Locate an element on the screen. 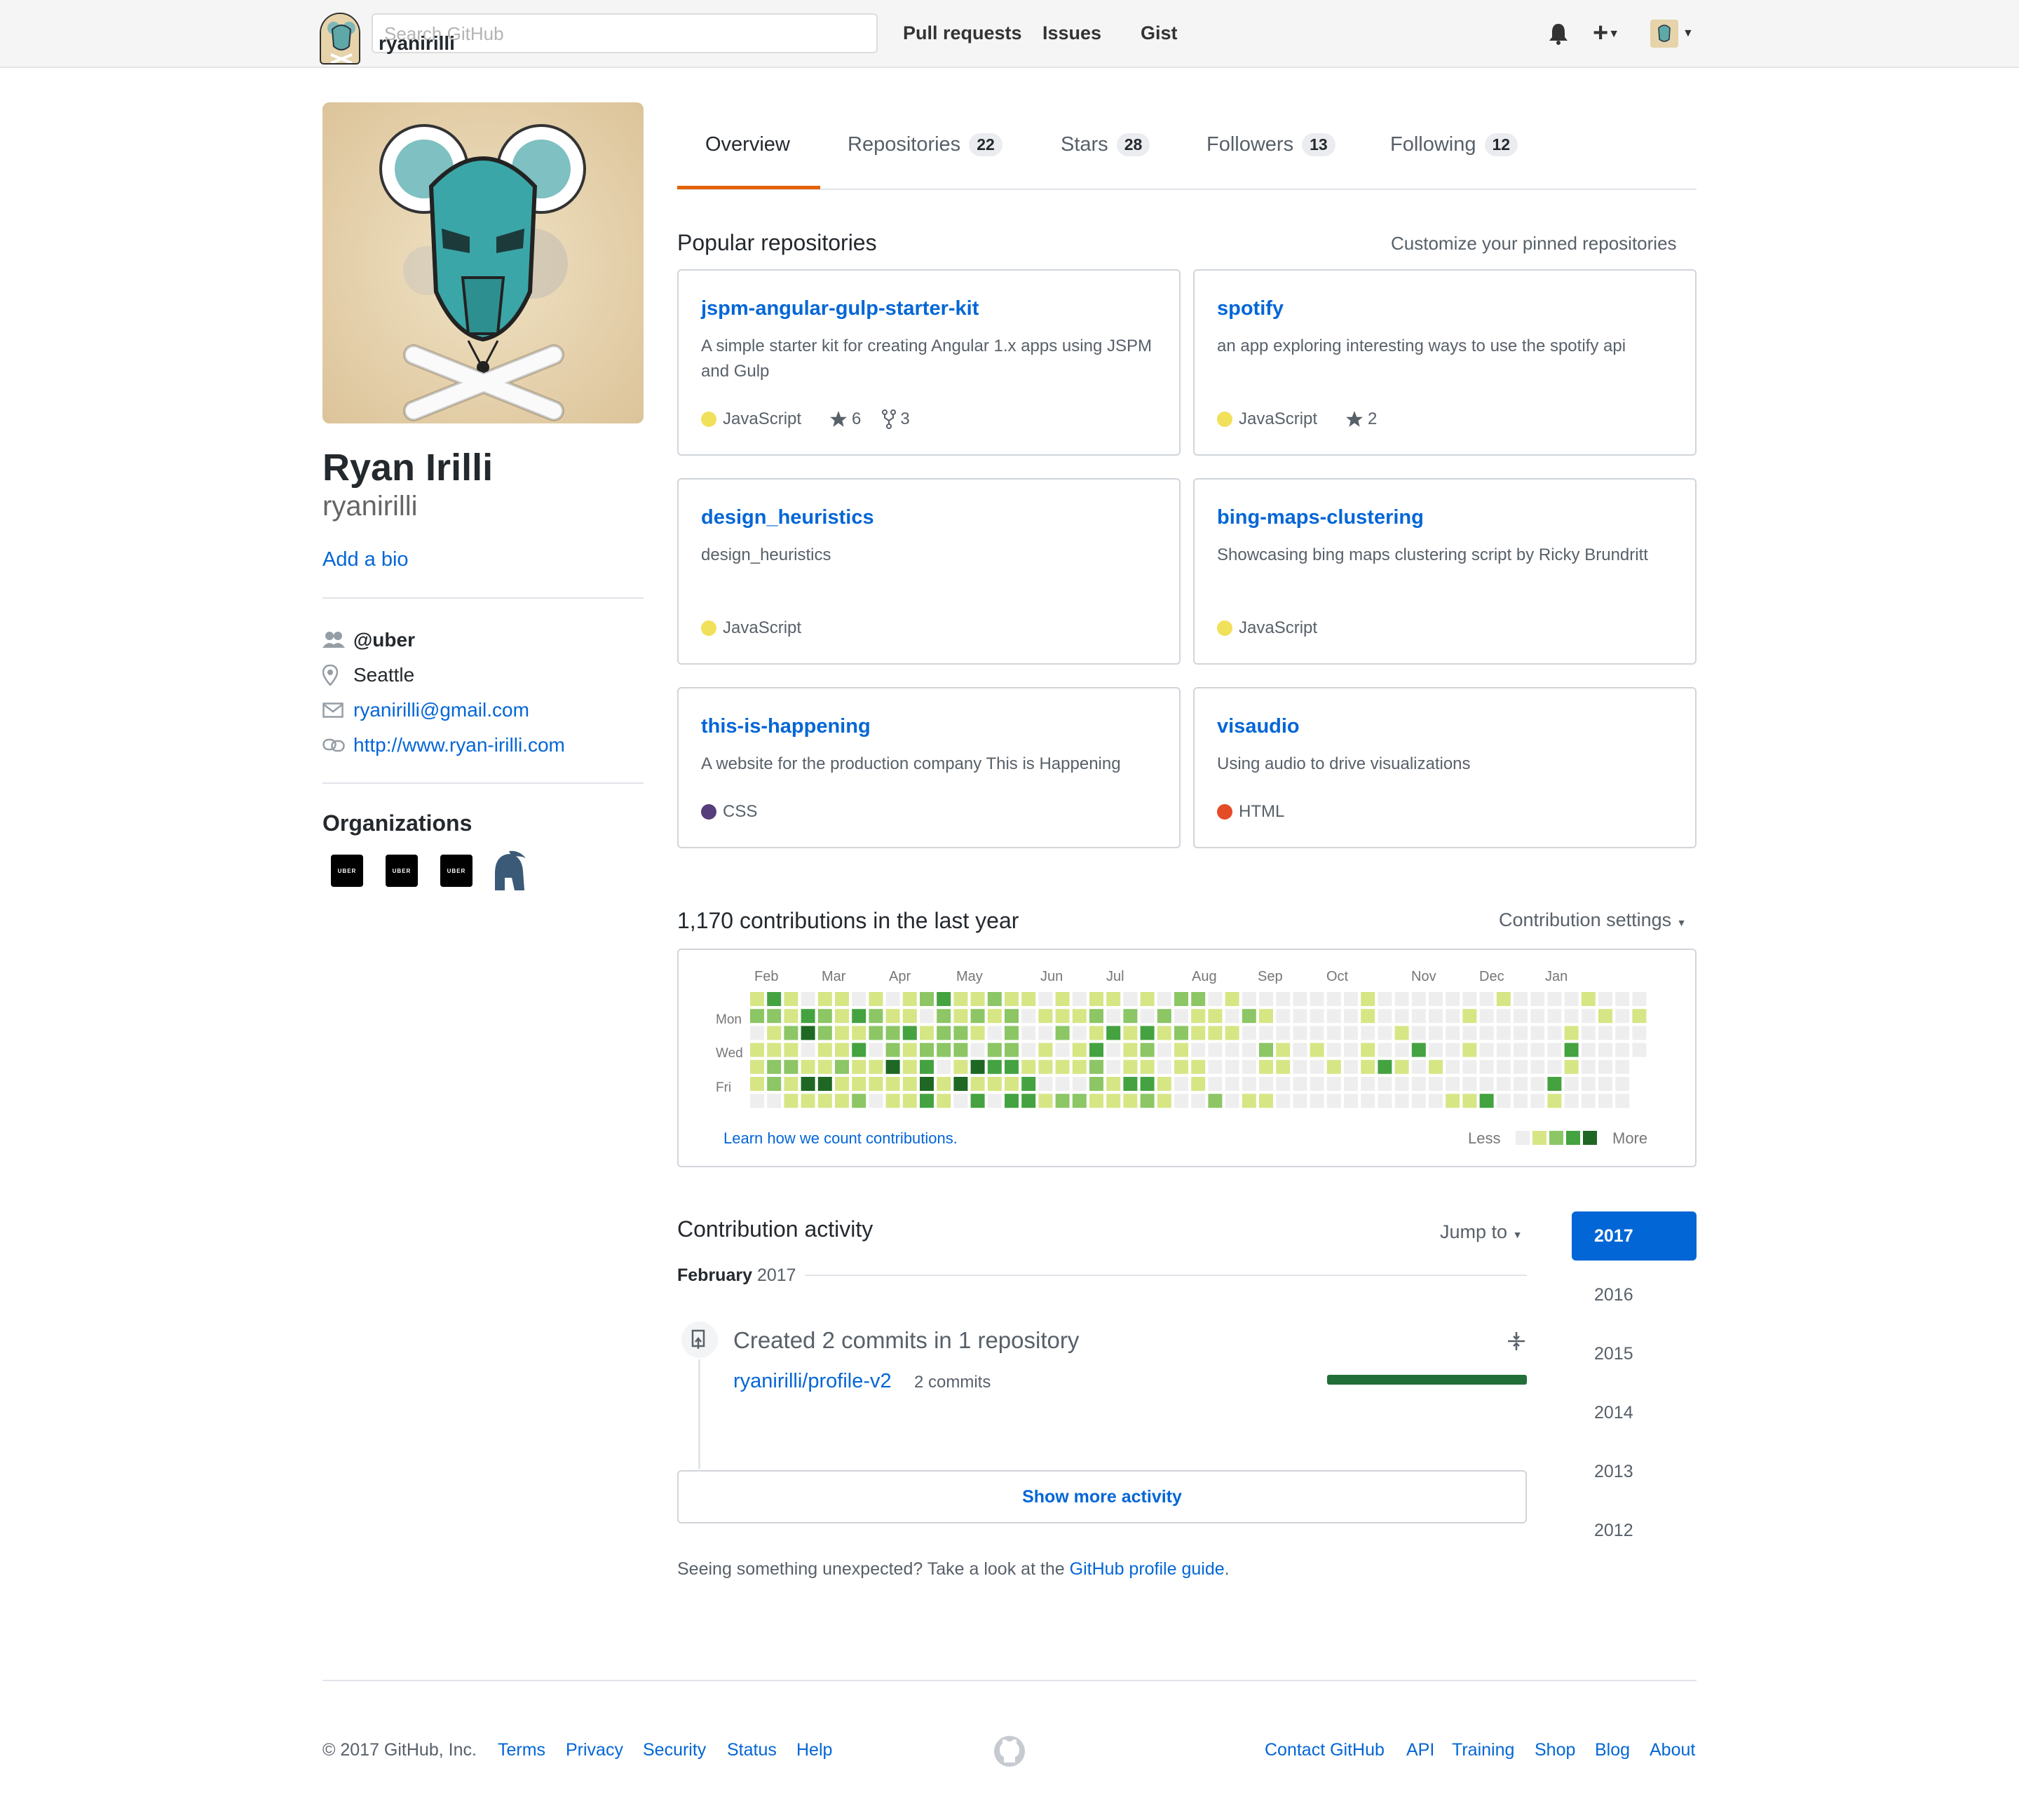  show-more-activity-button: Show more activity is located at coordinates (1102, 1496).